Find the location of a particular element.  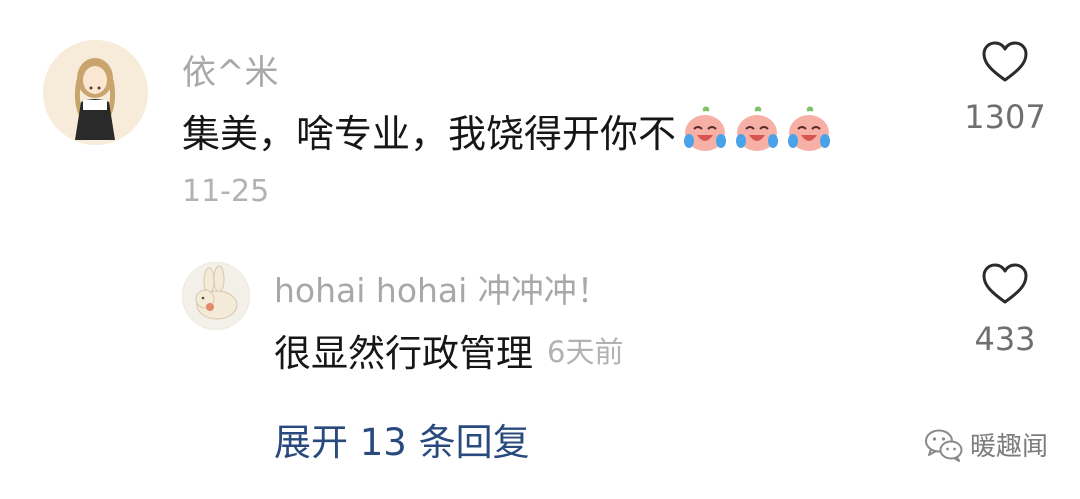

comment-like-count: 1307 is located at coordinates (1005, 117).